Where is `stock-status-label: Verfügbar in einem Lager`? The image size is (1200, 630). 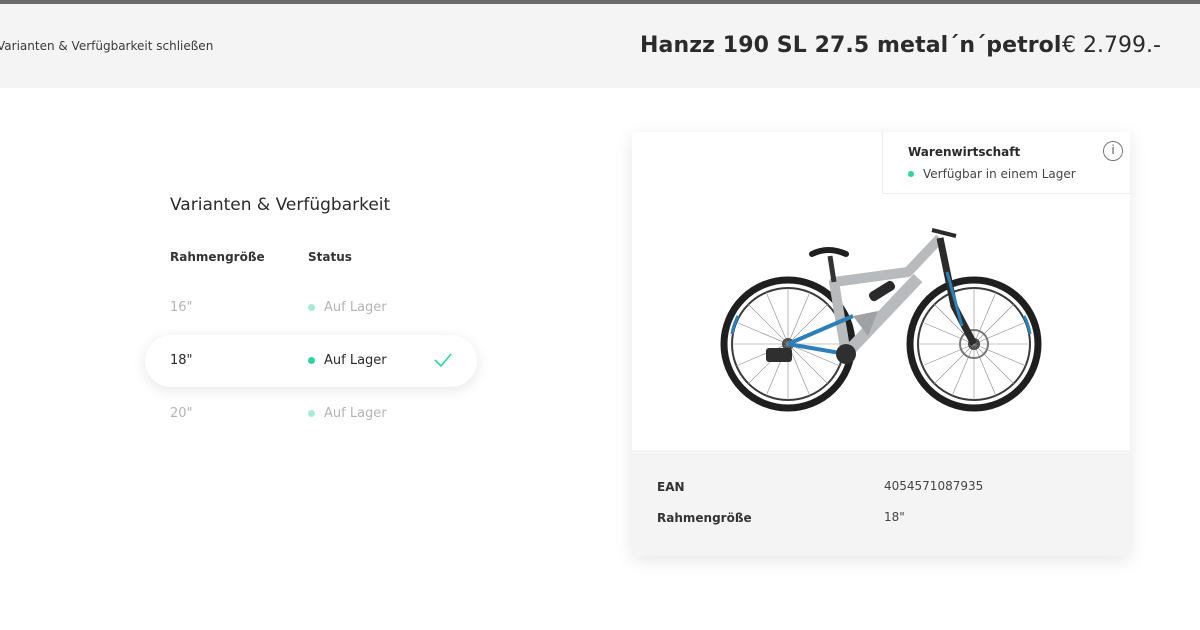
stock-status-label: Verfügbar in einem Lager is located at coordinates (999, 174).